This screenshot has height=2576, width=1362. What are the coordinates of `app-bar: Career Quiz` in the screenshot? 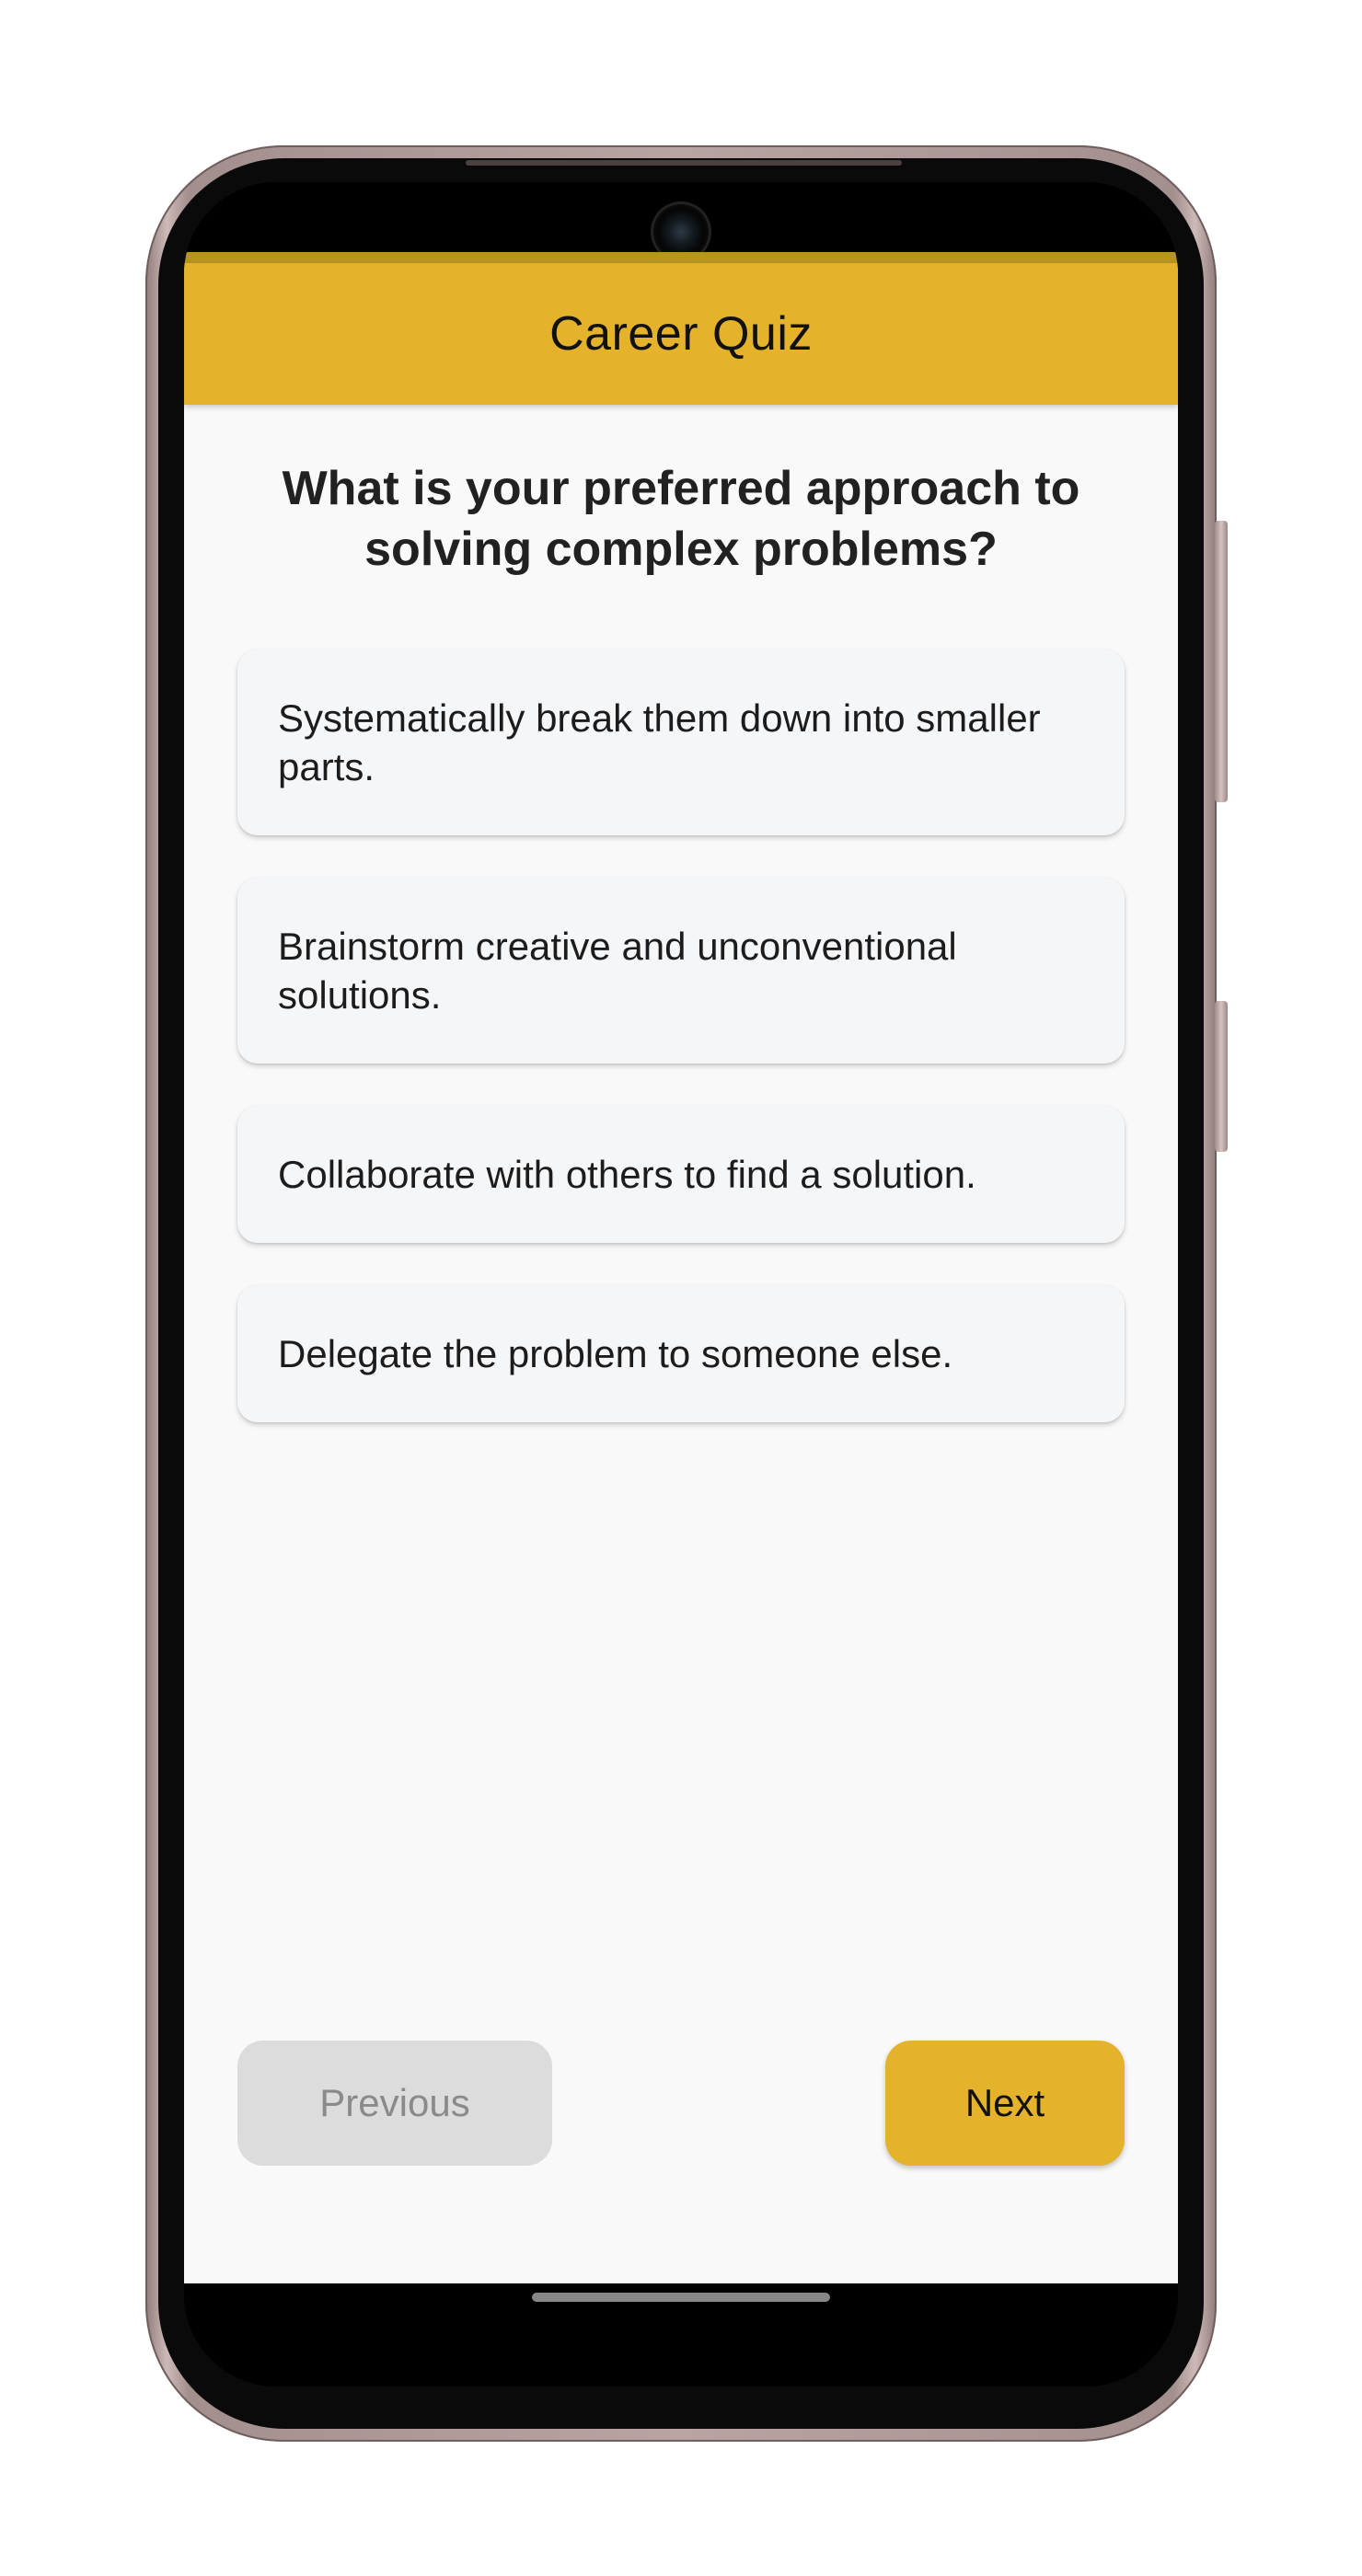 It's located at (681, 334).